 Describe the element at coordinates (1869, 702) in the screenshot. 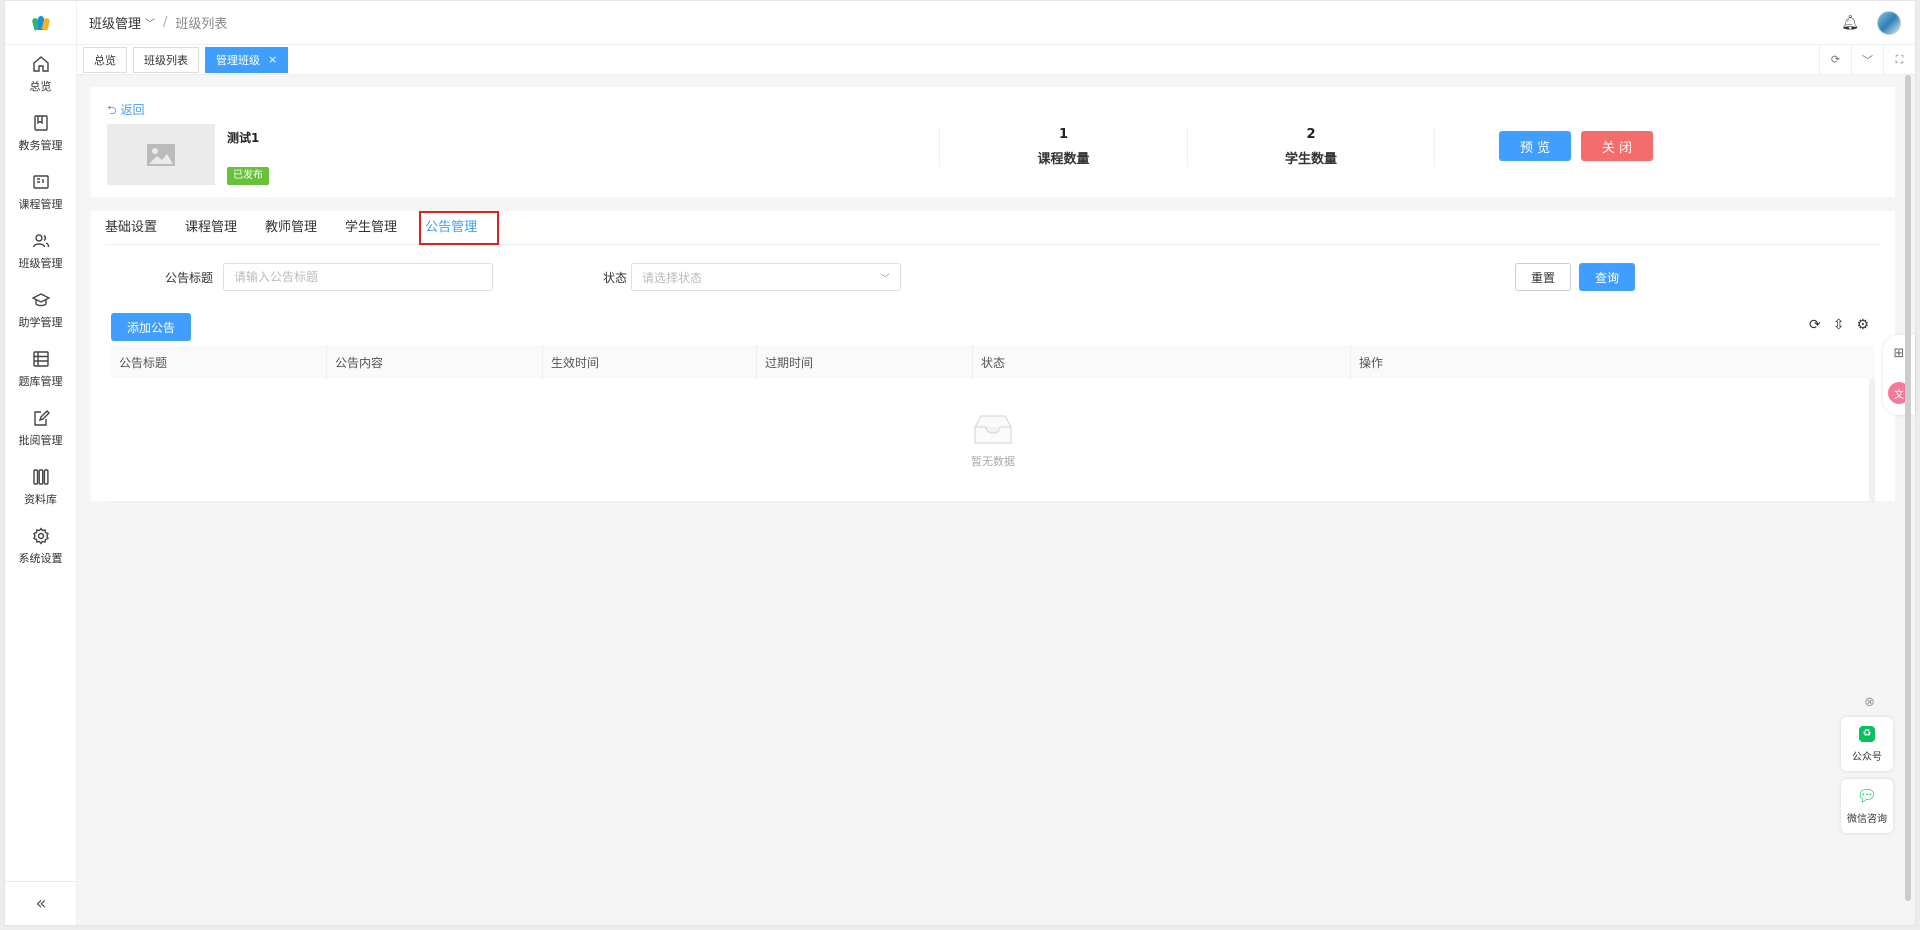

I see `close-icon: ⊗` at that location.